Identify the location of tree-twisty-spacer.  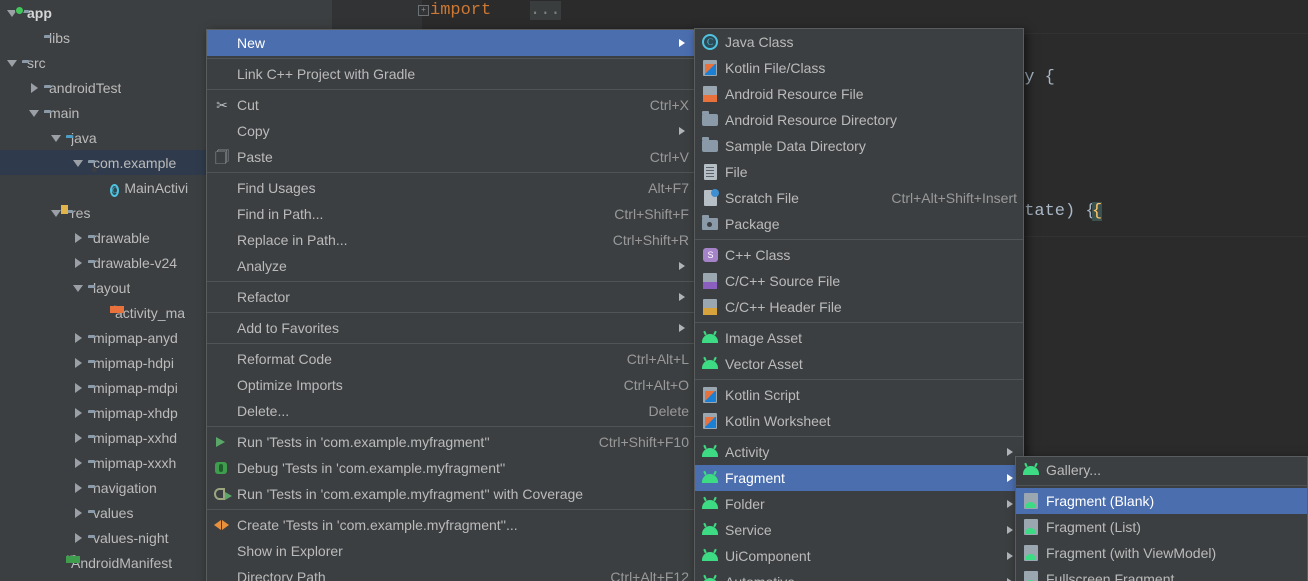
(100, 187).